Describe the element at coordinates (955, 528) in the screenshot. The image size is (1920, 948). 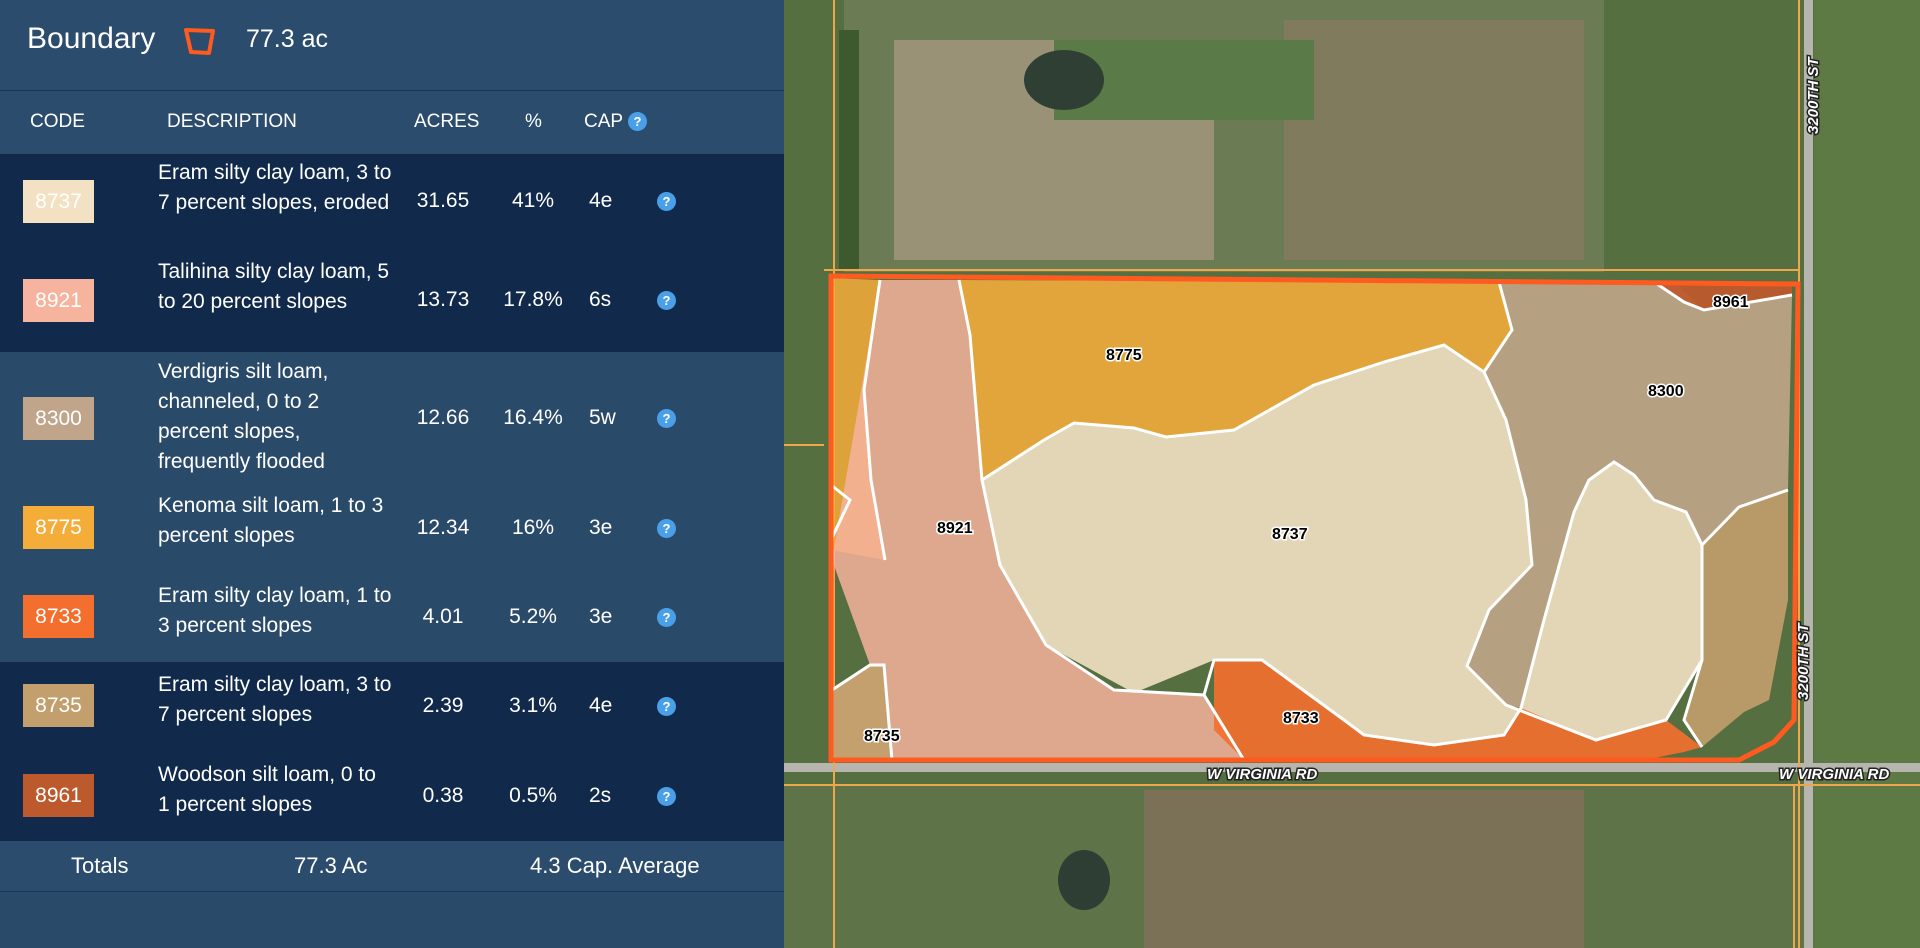
I see `soil-label: 8921` at that location.